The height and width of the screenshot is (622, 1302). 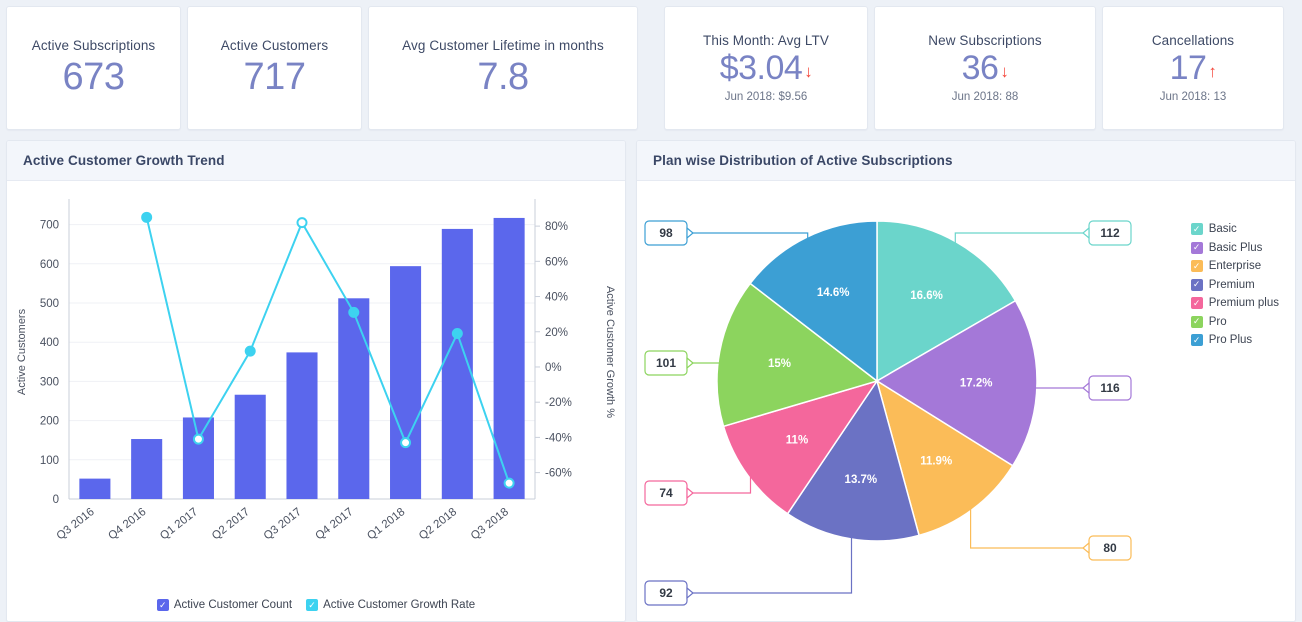 What do you see at coordinates (22, 351) in the screenshot?
I see `svg-text: Active Customers` at bounding box center [22, 351].